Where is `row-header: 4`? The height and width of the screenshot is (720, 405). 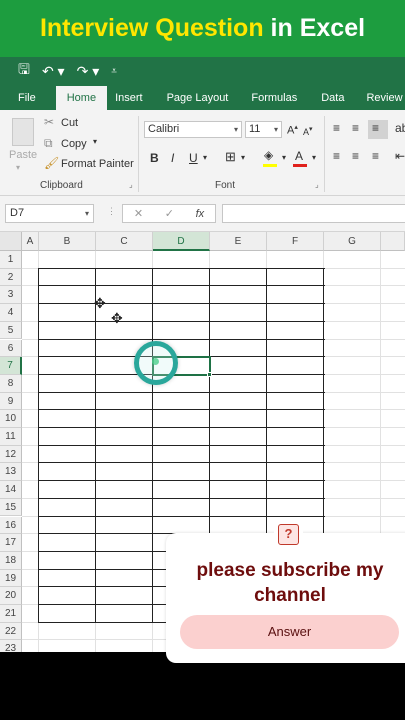 row-header: 4 is located at coordinates (11, 313).